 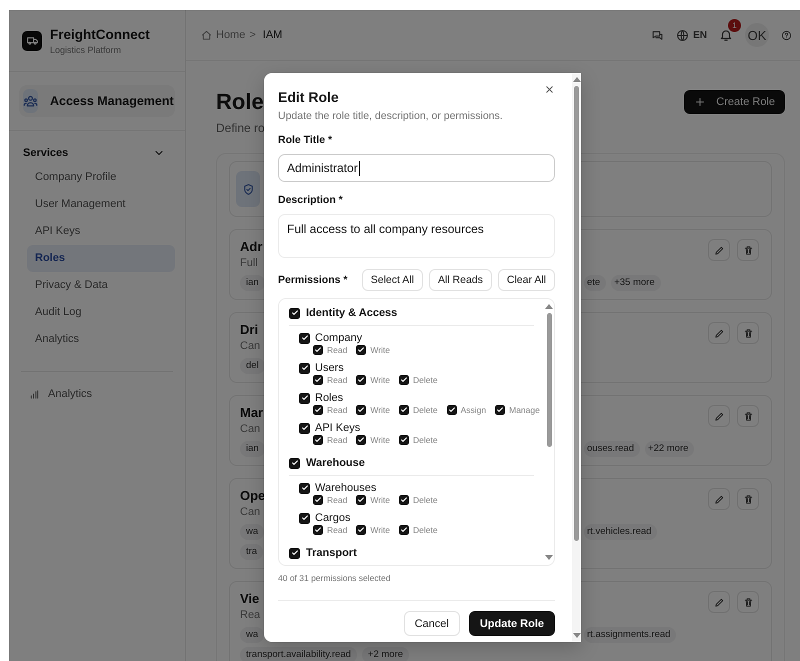 What do you see at coordinates (329, 398) in the screenshot?
I see `resource-label: Roles` at bounding box center [329, 398].